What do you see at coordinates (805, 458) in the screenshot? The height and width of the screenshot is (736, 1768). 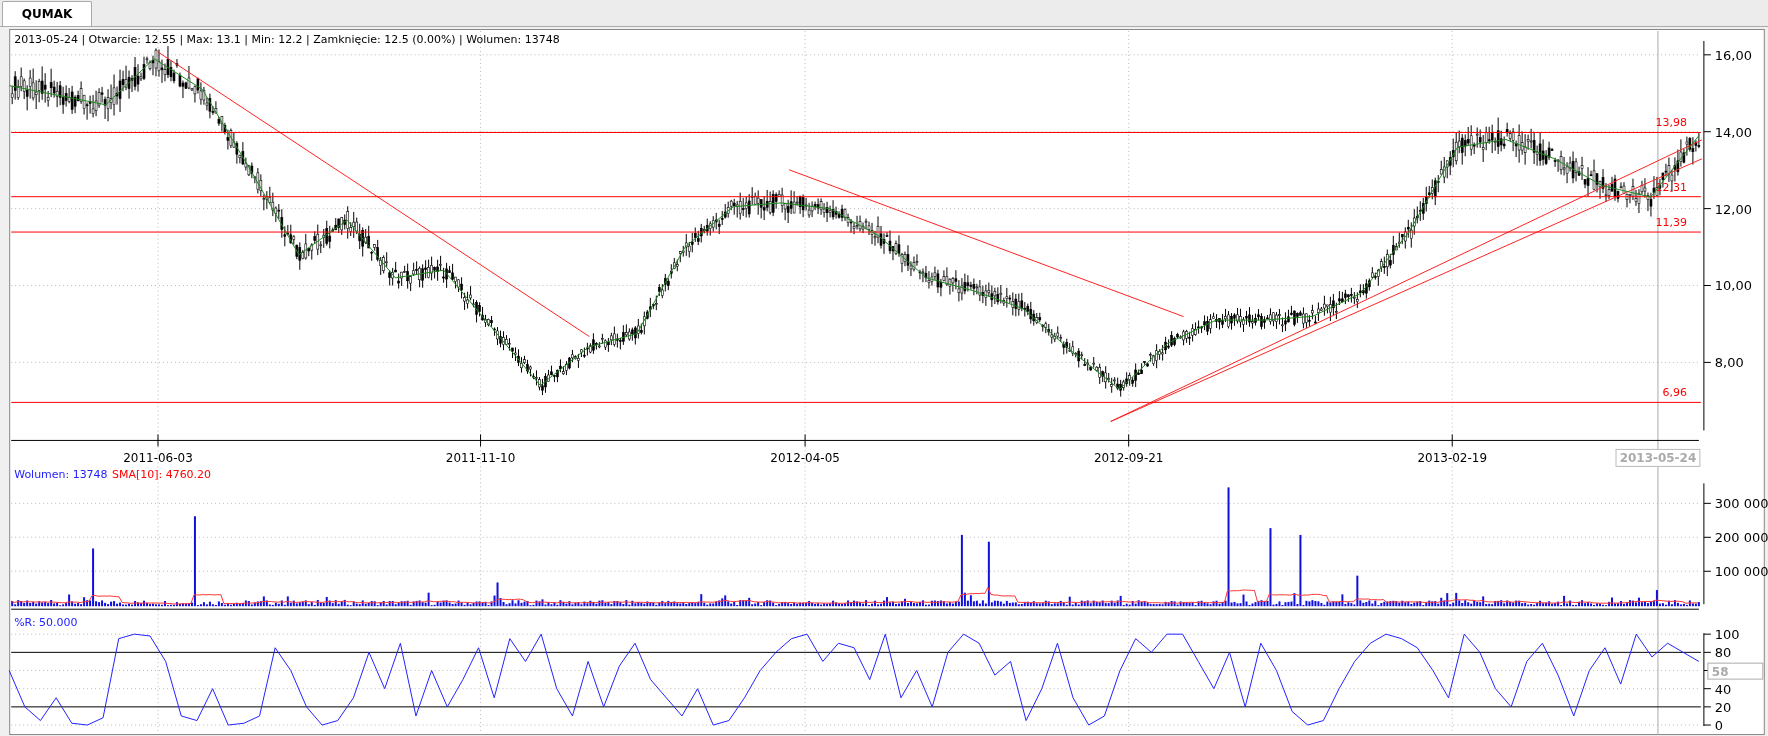 I see `date-label: 2012-04-05` at bounding box center [805, 458].